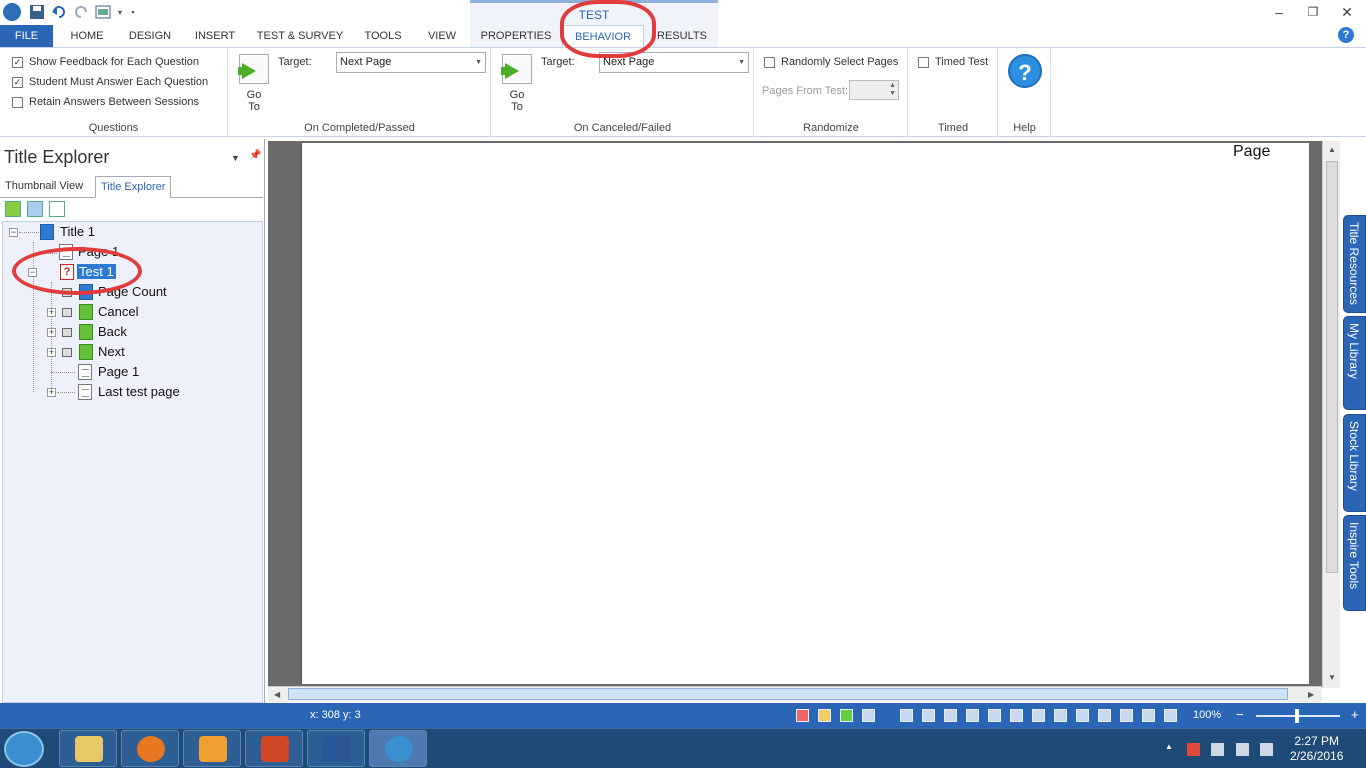  I want to click on canceled-goto-button: Go To, so click(517, 83).